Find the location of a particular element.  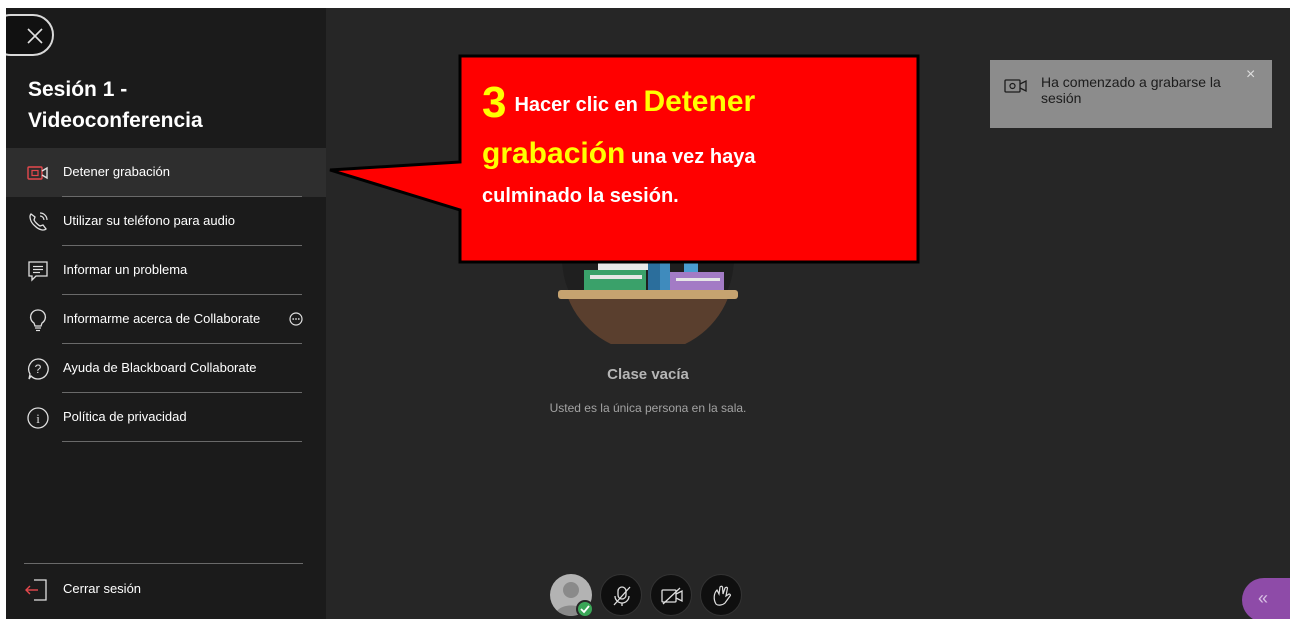

camera-off-icon is located at coordinates (672, 596).